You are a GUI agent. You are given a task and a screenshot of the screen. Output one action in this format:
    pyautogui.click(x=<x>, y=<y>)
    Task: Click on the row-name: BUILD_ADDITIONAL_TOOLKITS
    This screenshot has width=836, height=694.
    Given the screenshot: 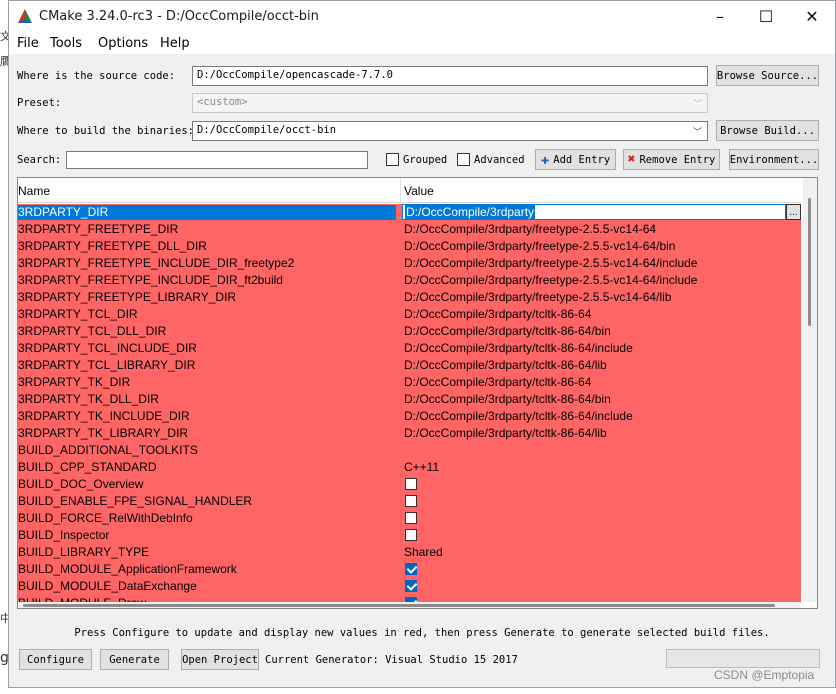 What is the action you would take?
    pyautogui.click(x=108, y=450)
    